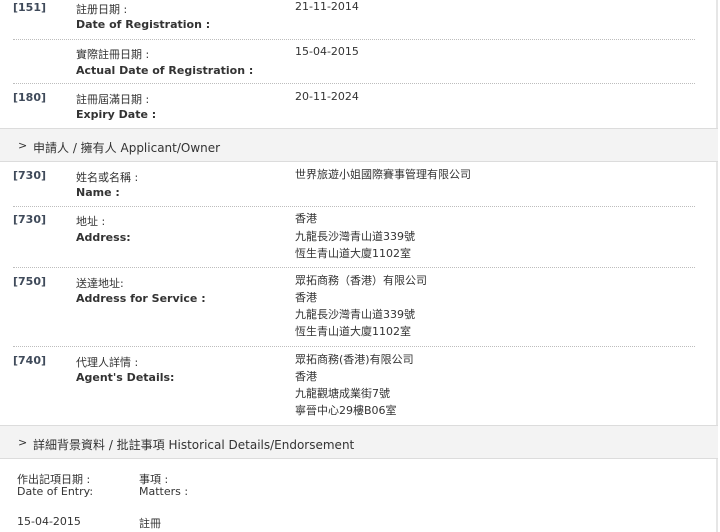  I want to click on field-label-zh: 送達地址:, so click(100, 283).